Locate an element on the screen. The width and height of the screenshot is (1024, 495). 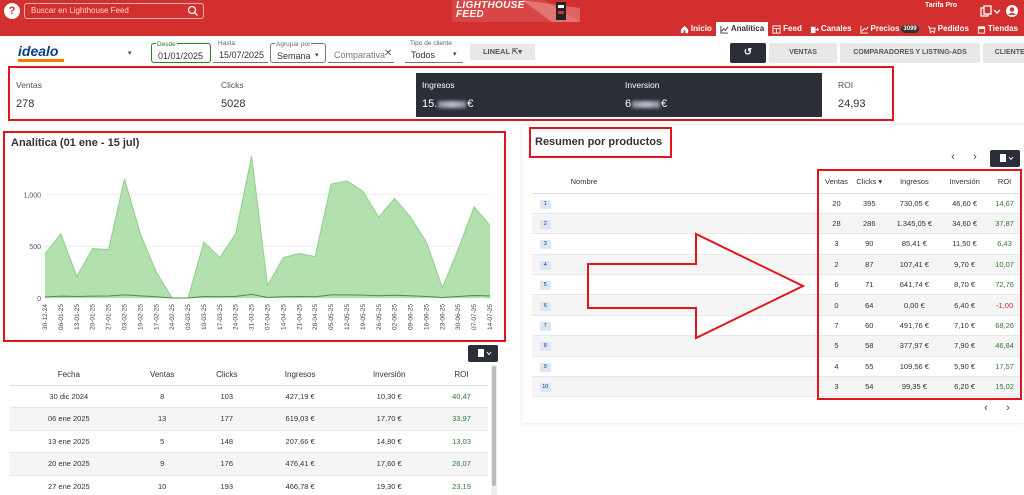
nav-item-canales: Canales is located at coordinates (831, 29).